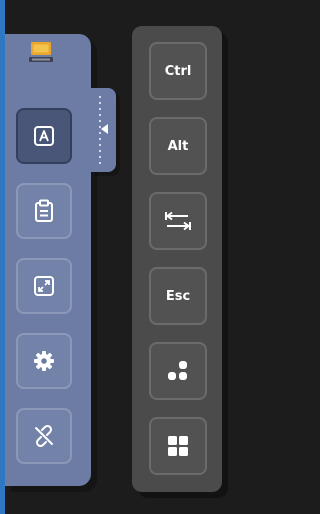 The width and height of the screenshot is (320, 514). I want to click on dots-icon, so click(177, 370).